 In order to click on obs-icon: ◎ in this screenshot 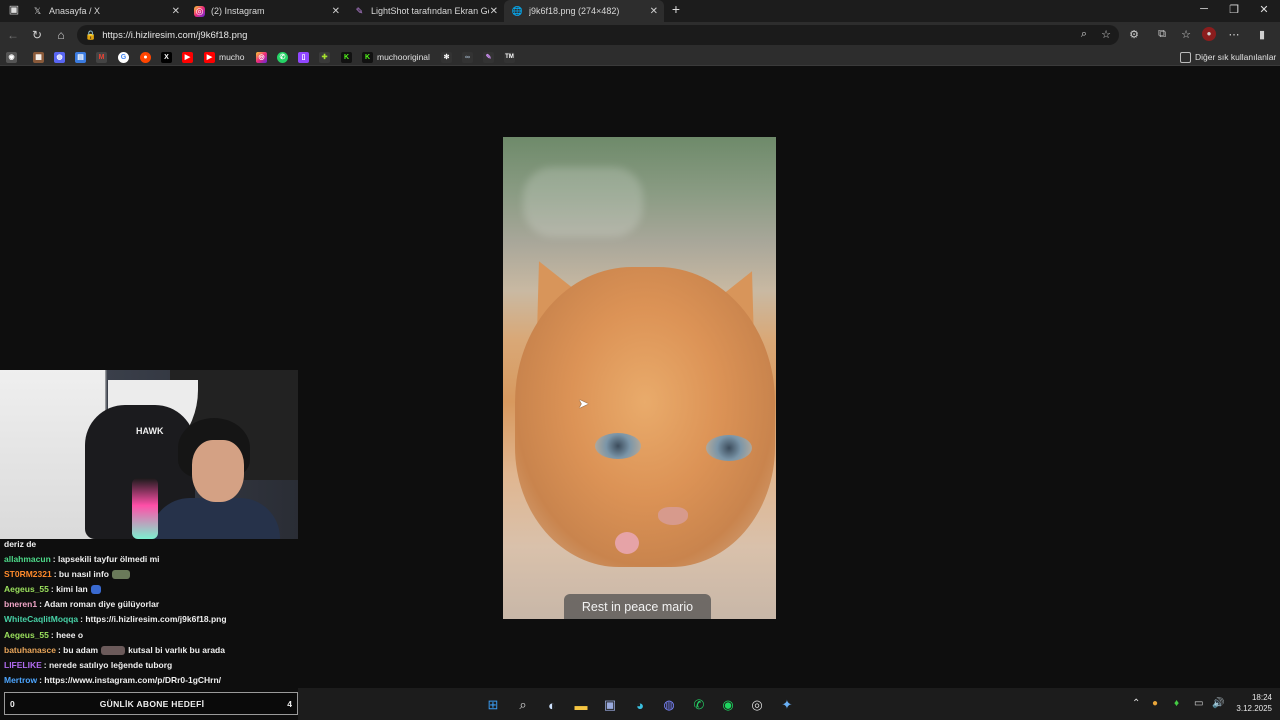, I will do `click(757, 705)`.